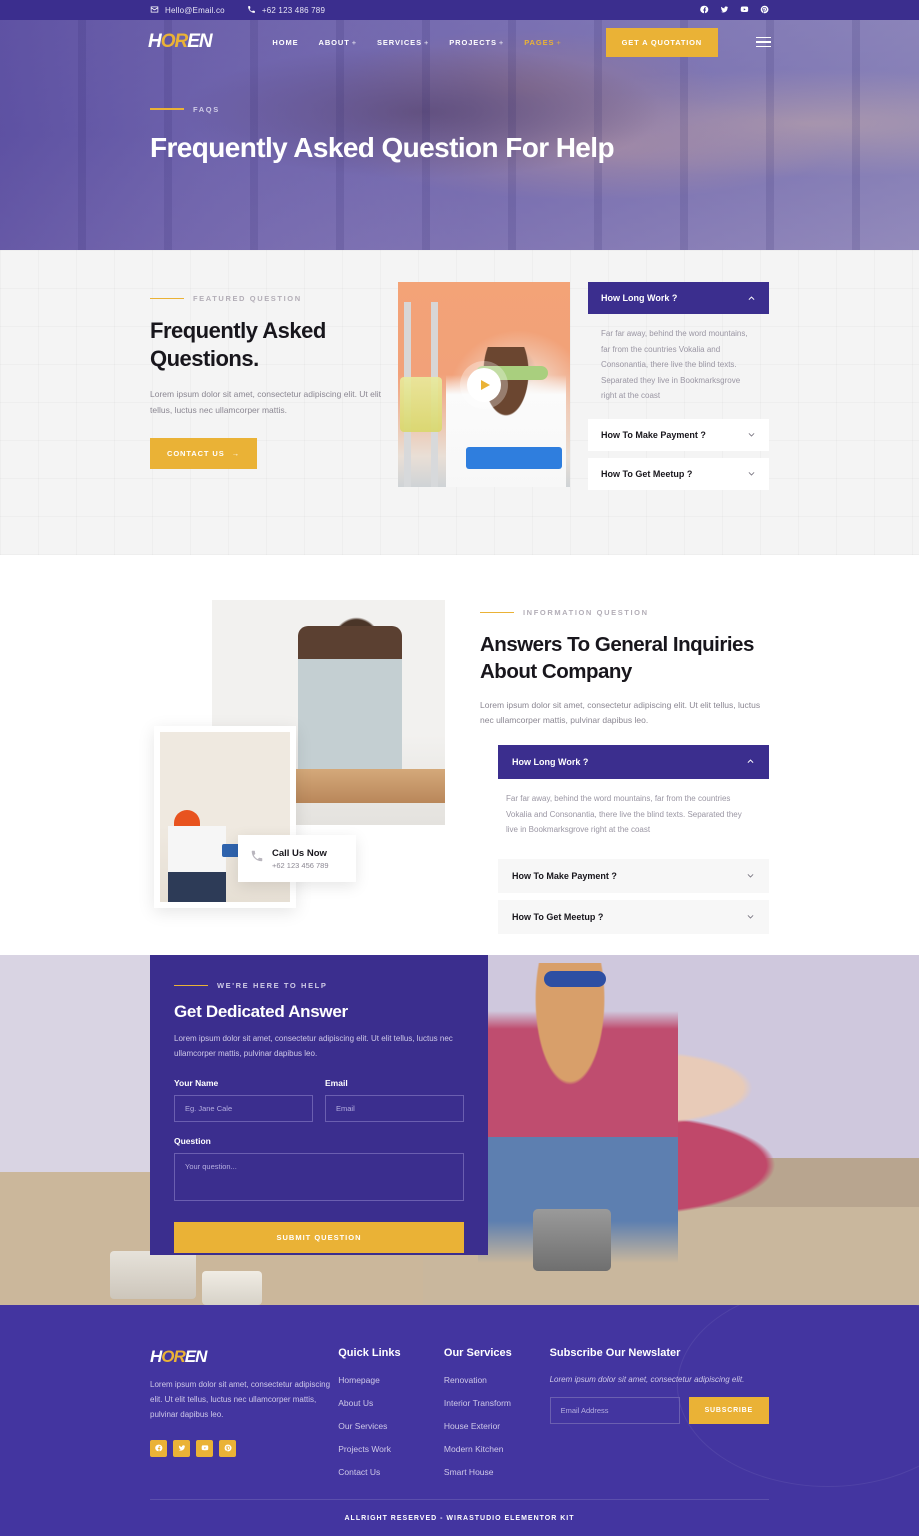  I want to click on hero-eyebrow-label: FAQS, so click(206, 109).